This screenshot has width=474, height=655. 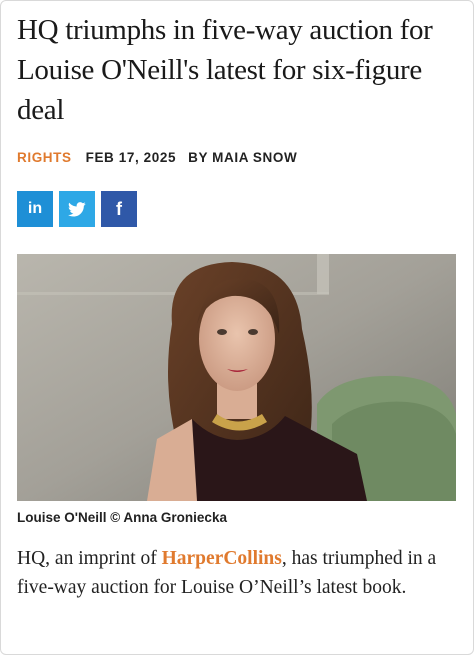 I want to click on twitter-bird-icon, so click(x=77, y=209).